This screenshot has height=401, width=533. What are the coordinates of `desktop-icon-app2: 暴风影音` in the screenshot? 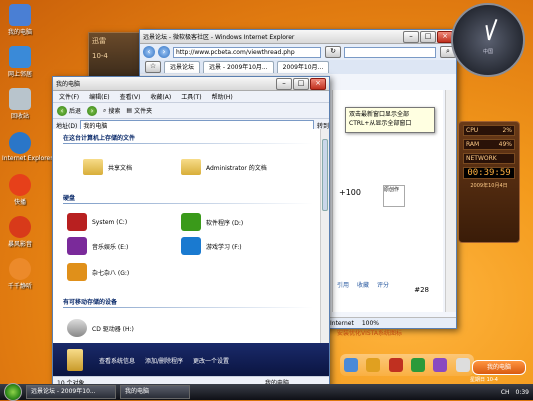 It's located at (20, 232).